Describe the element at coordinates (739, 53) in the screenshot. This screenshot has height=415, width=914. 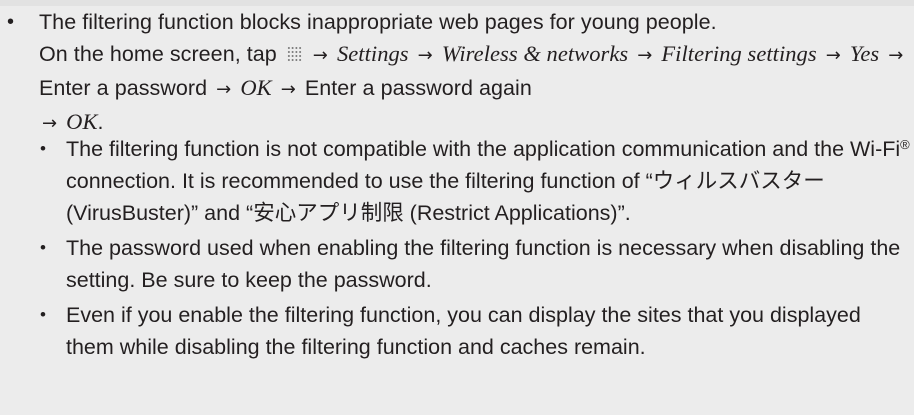
I see `step-filtering-settings: Filtering settings` at that location.